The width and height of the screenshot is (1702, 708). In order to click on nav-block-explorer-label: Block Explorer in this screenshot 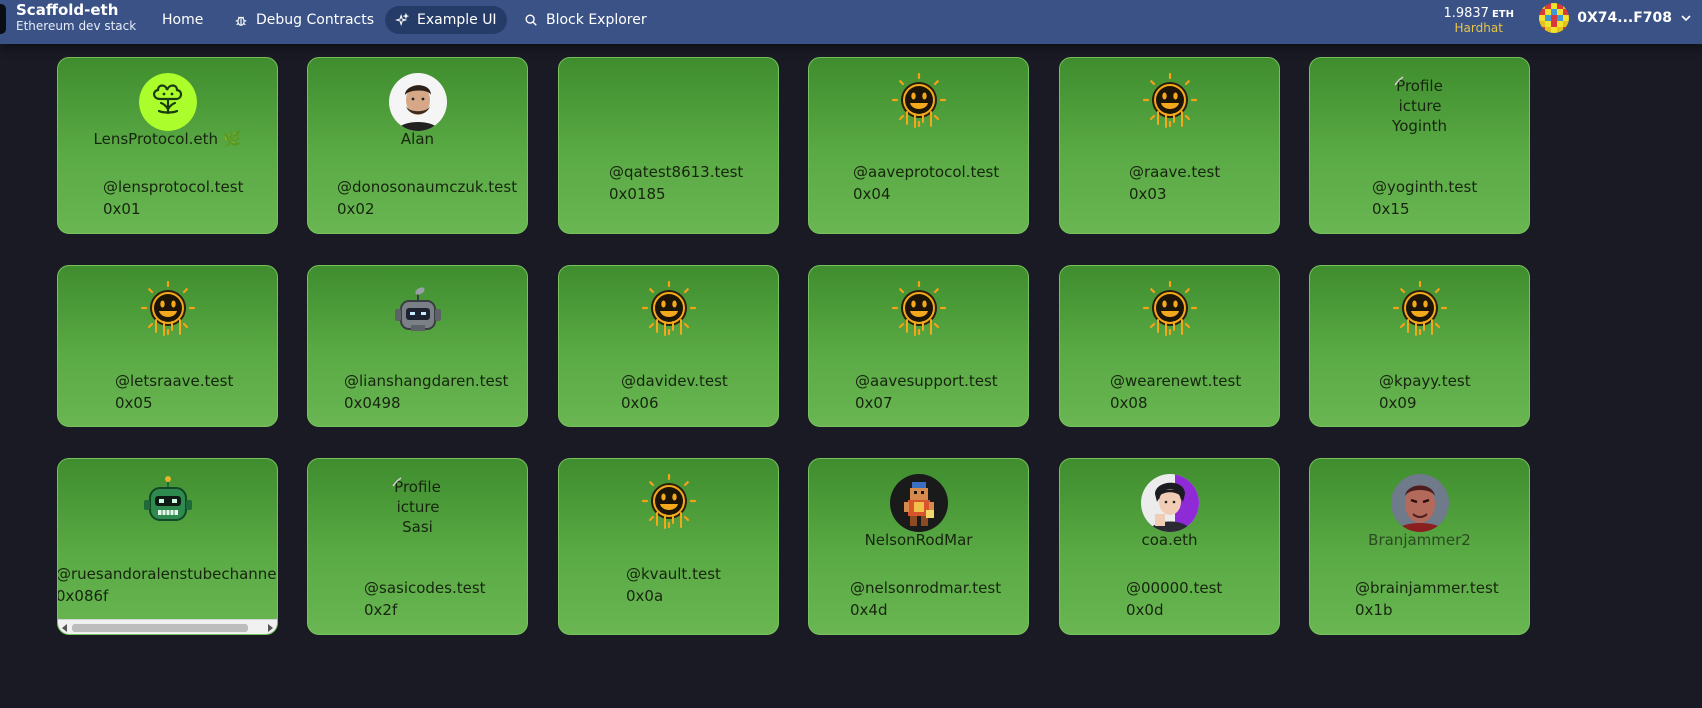, I will do `click(596, 20)`.